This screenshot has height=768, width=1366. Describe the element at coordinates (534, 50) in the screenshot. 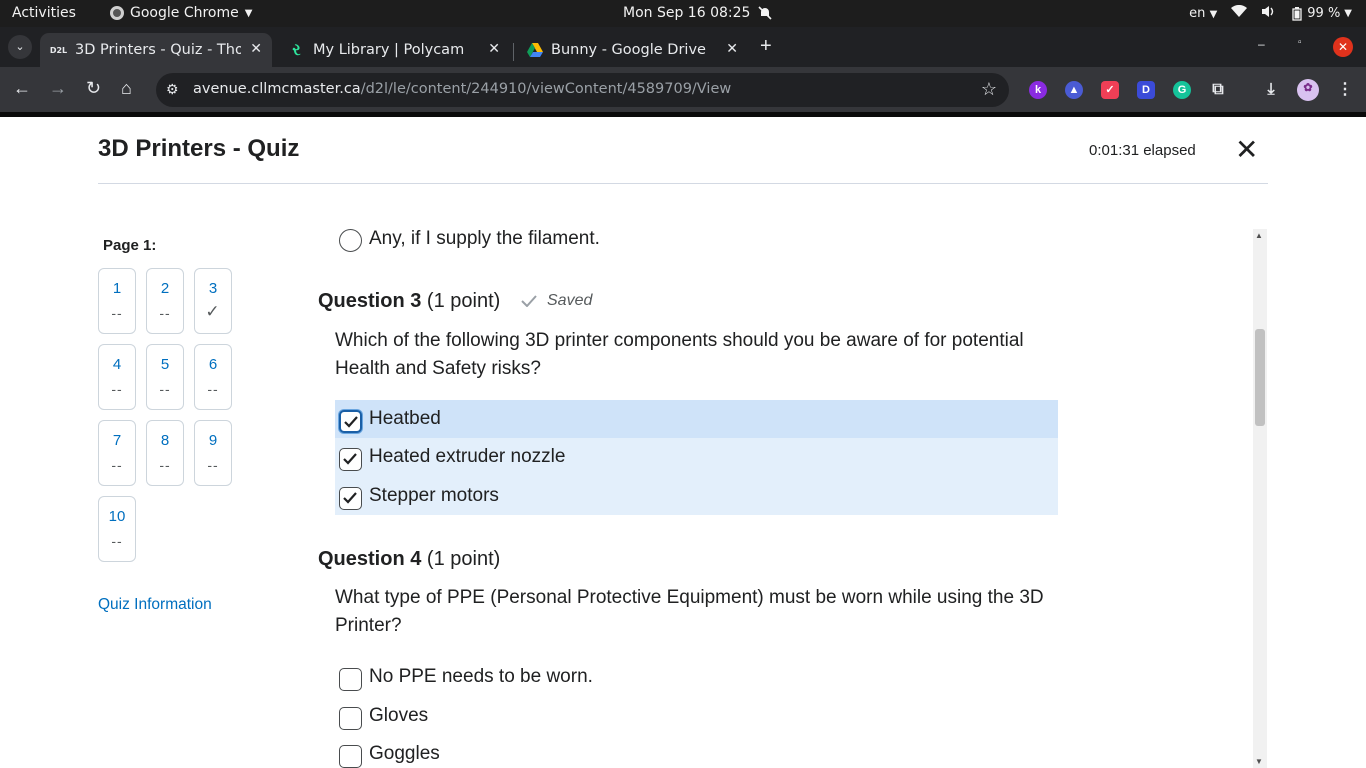

I see `google-drive-icon` at that location.